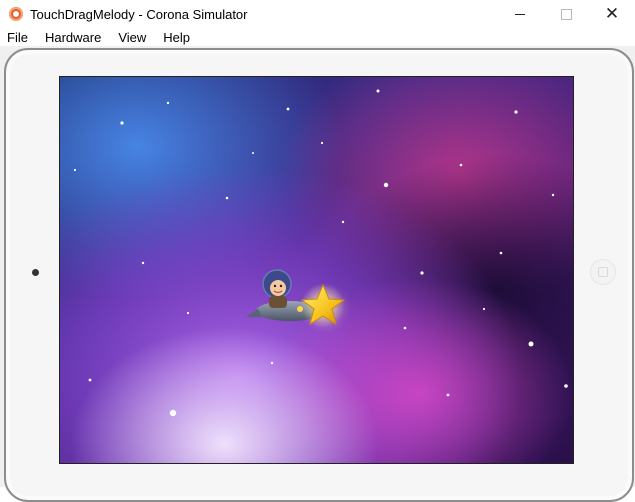 The height and width of the screenshot is (502, 635). I want to click on window-controls: ✕, so click(566, 14).